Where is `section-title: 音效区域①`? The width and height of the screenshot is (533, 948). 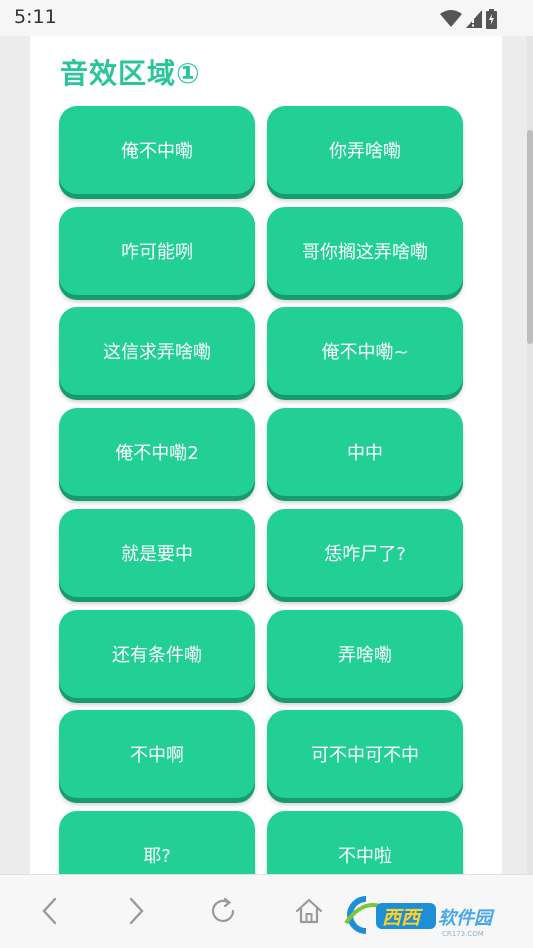
section-title: 音效区域① is located at coordinates (130, 73).